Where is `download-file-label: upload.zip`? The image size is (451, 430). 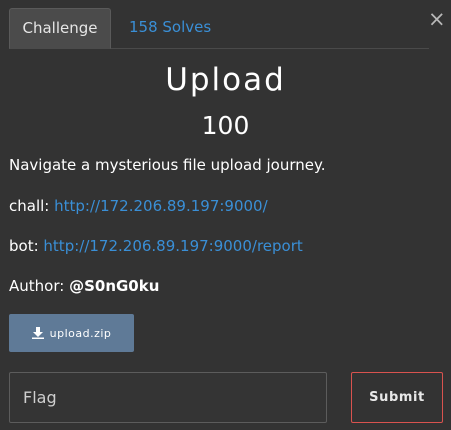 download-file-label: upload.zip is located at coordinates (80, 333).